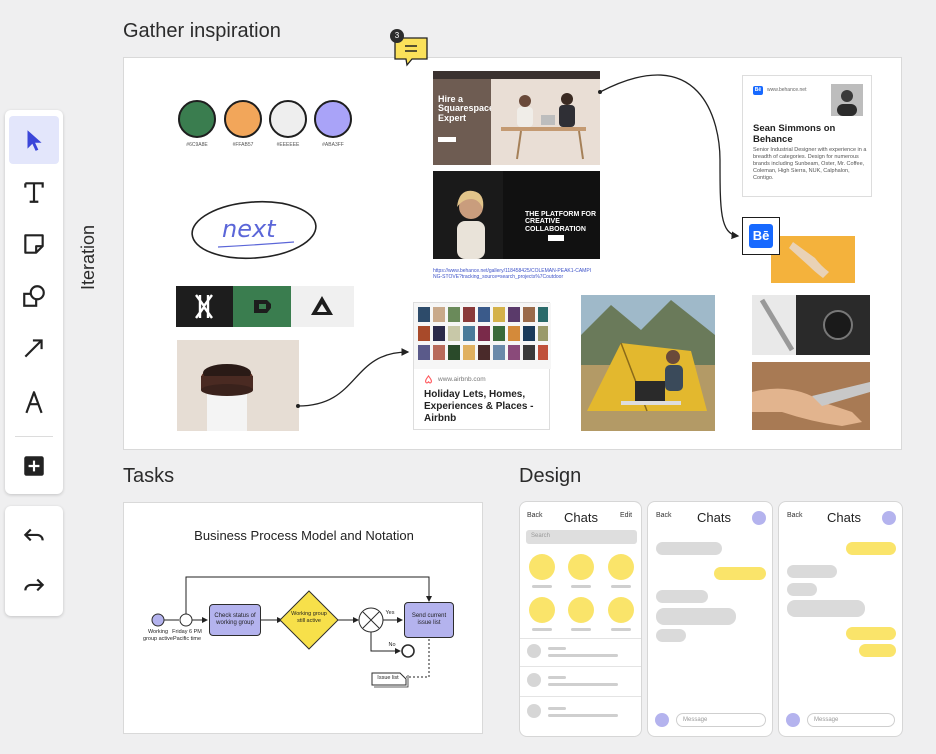 The image size is (936, 754). I want to click on bpmn-timer-label: Friday 6 PM Pacific time, so click(187, 635).